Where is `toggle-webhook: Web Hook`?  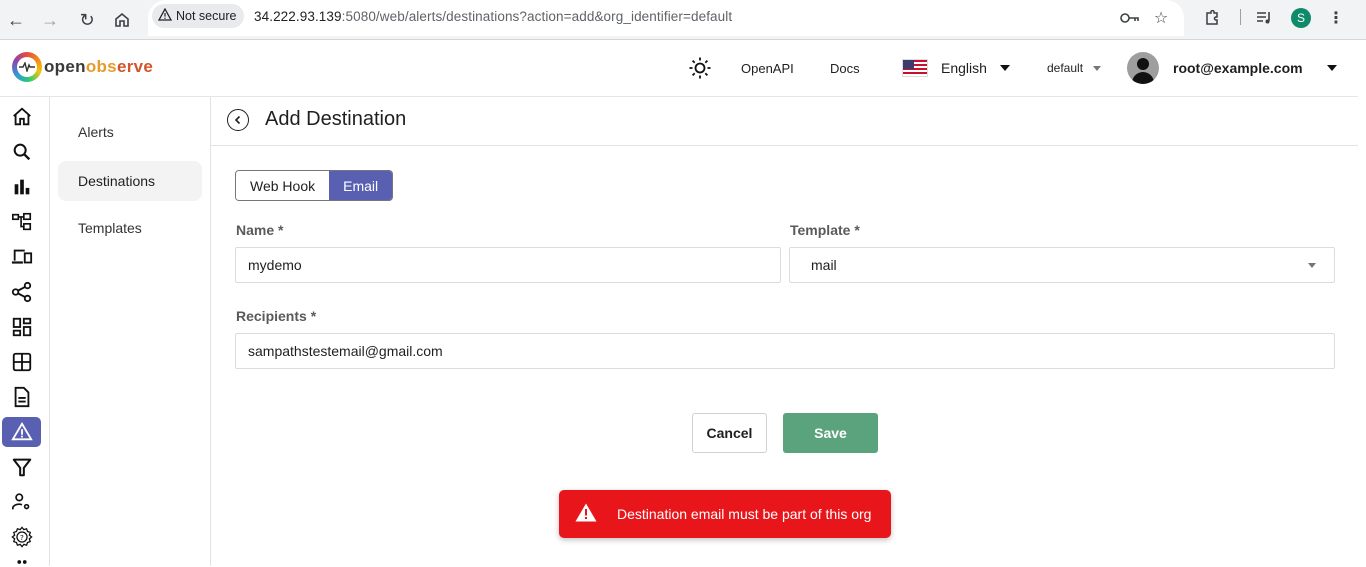 toggle-webhook: Web Hook is located at coordinates (283, 185).